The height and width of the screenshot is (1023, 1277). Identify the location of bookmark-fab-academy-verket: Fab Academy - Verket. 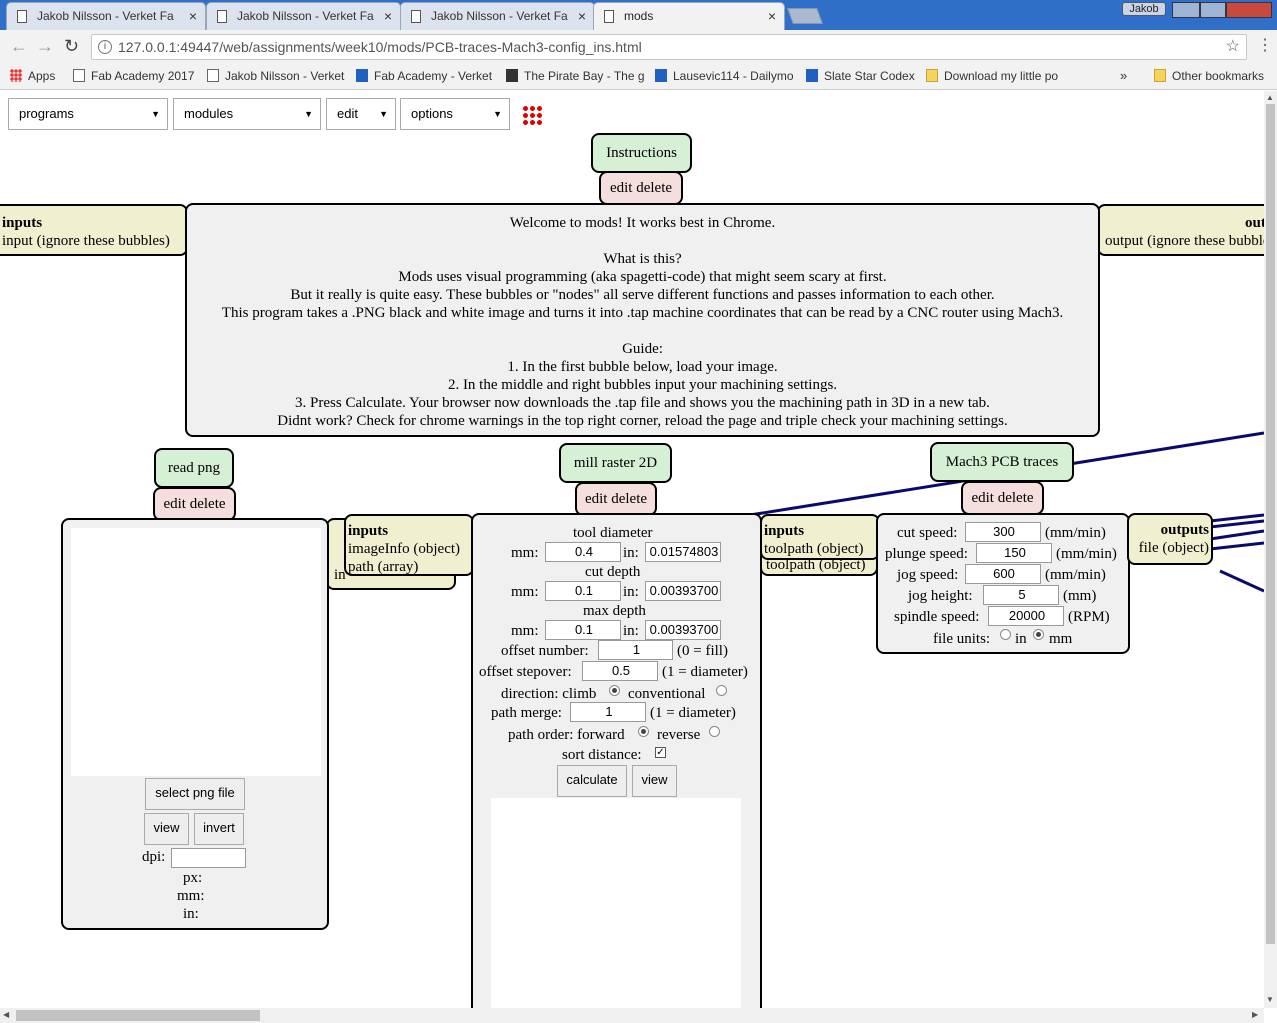
(424, 76).